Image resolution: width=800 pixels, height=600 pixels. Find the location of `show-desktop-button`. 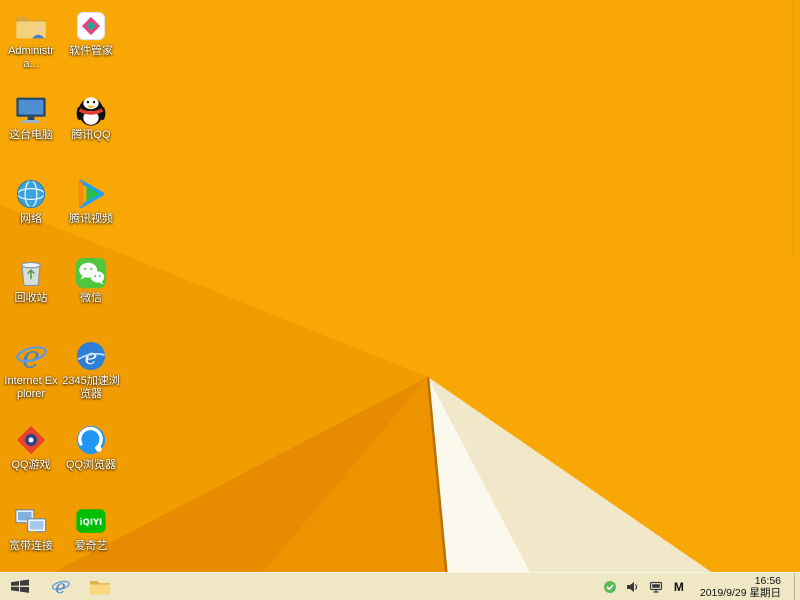

show-desktop-button is located at coordinates (797, 586).